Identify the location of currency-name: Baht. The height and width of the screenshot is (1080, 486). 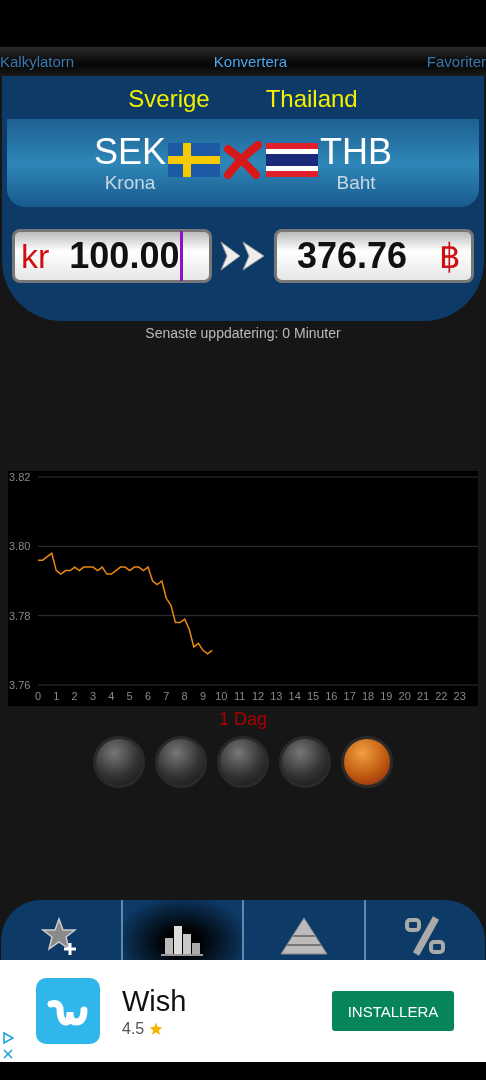
(356, 183).